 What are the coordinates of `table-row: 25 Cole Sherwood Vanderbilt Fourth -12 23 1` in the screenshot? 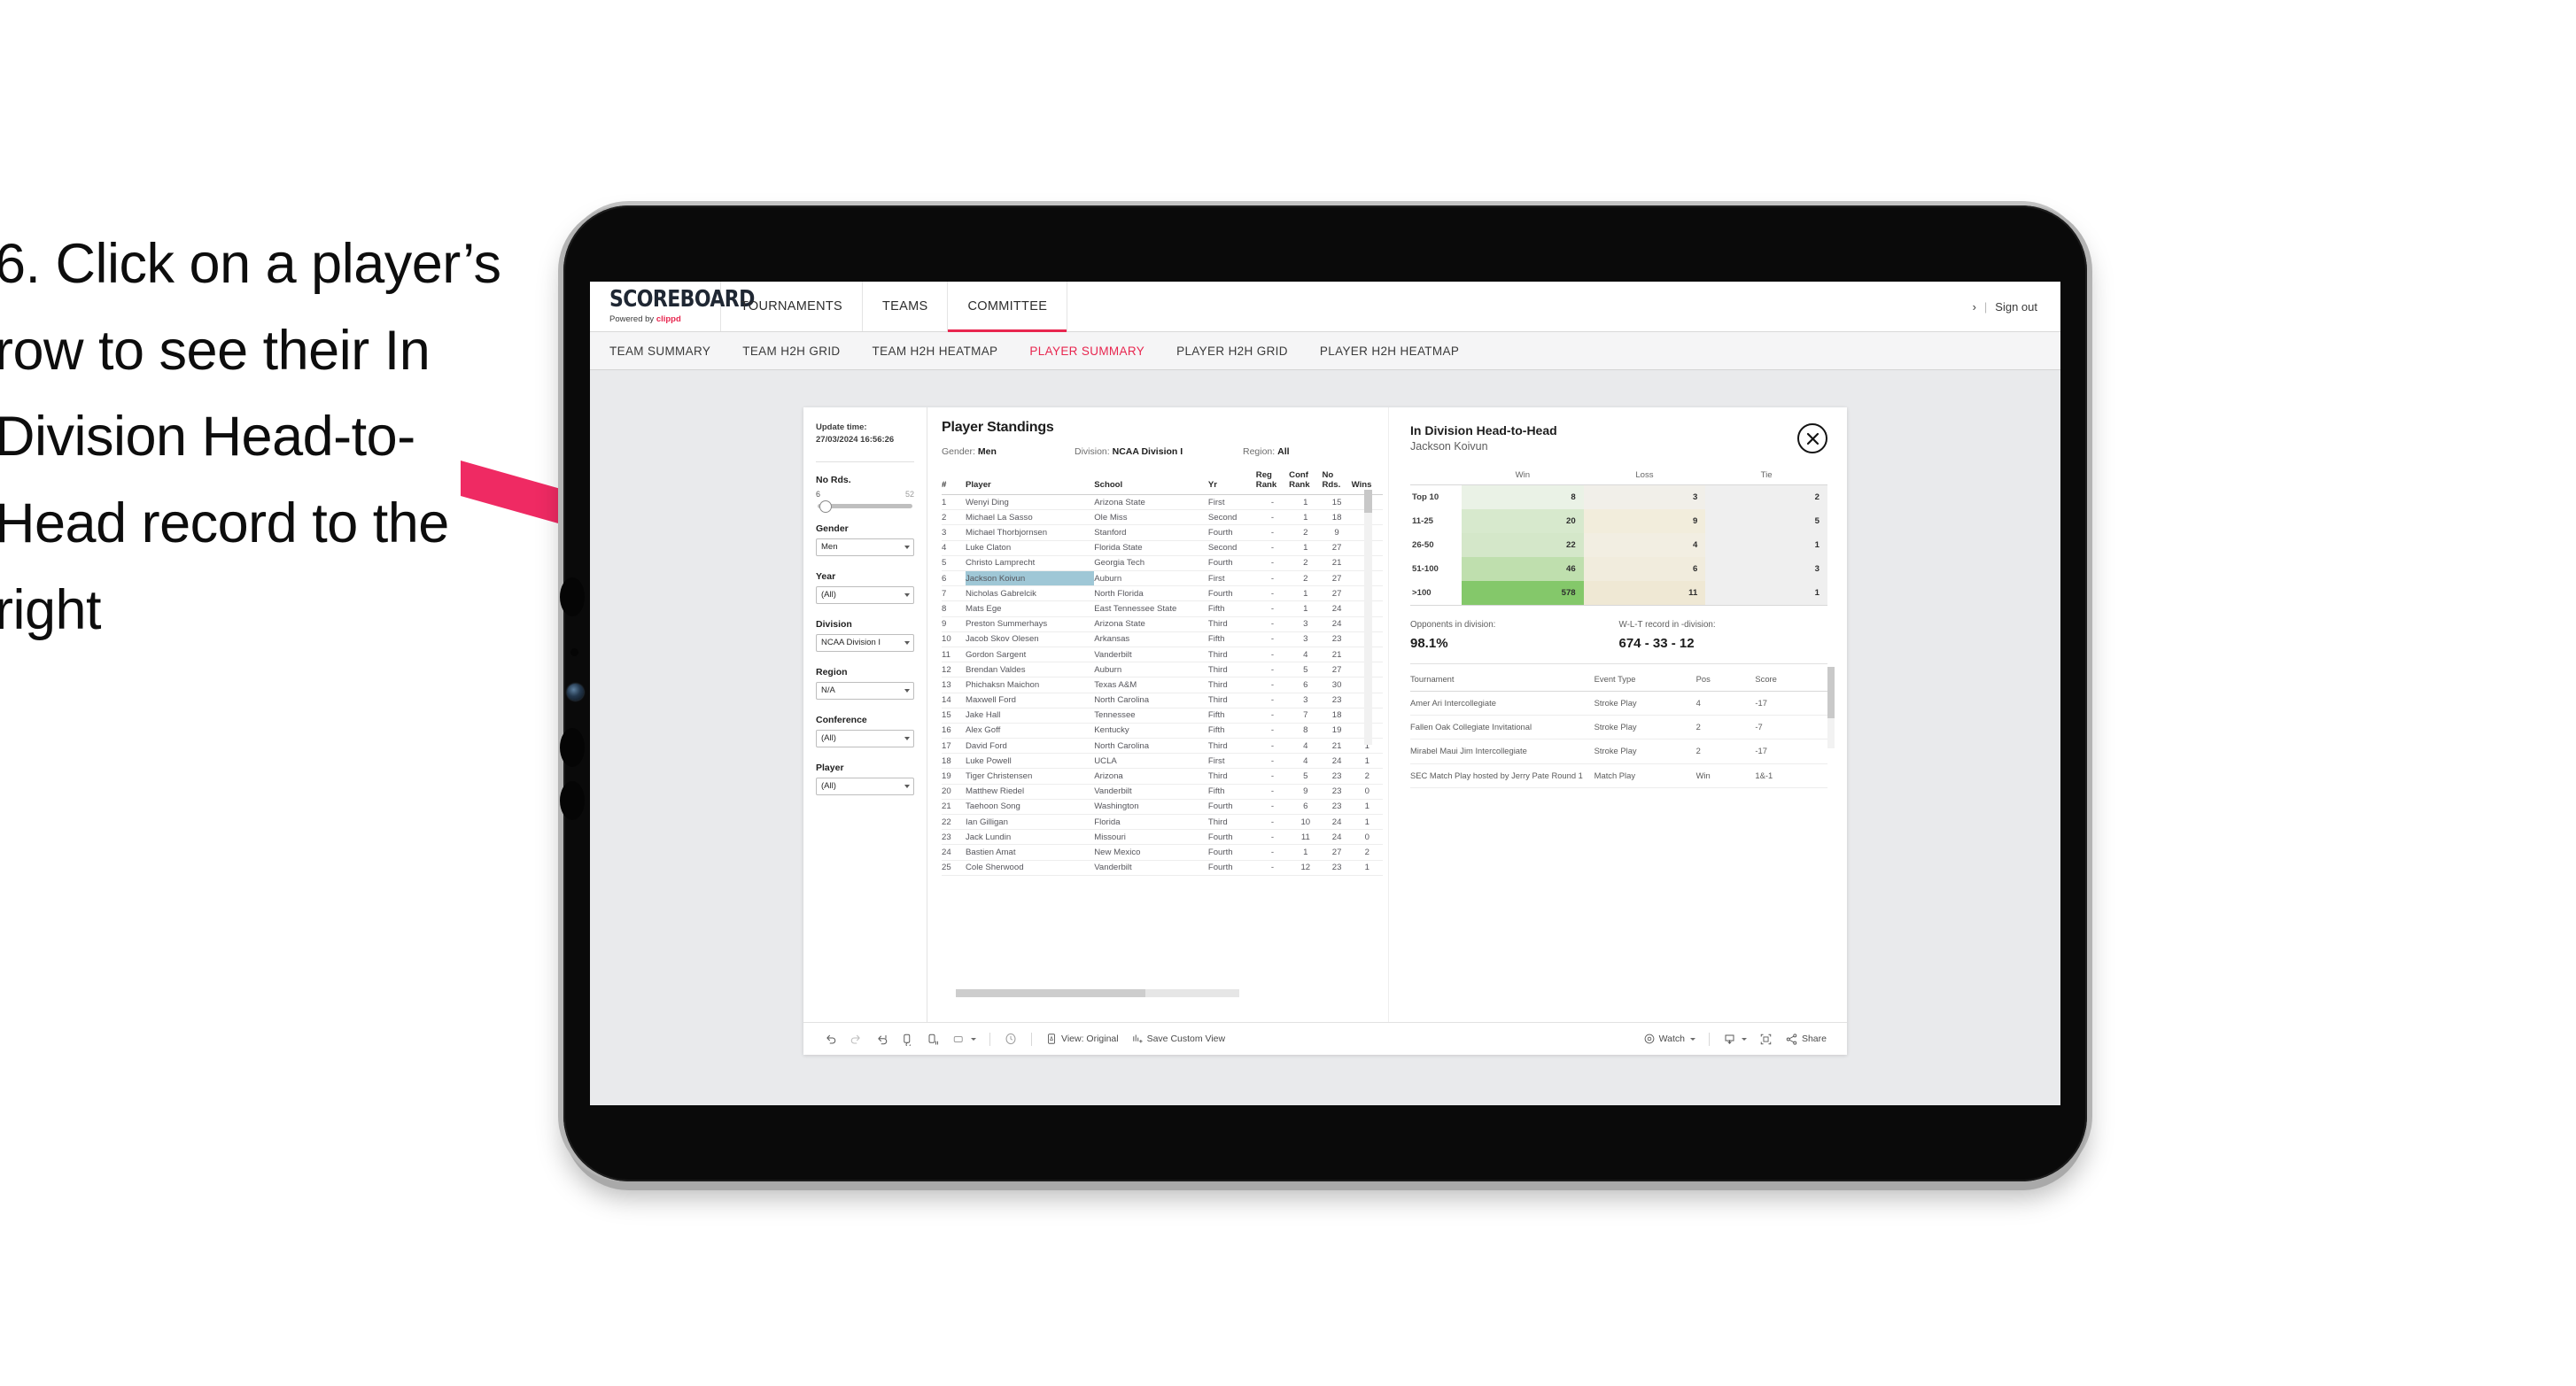 It's located at (1162, 868).